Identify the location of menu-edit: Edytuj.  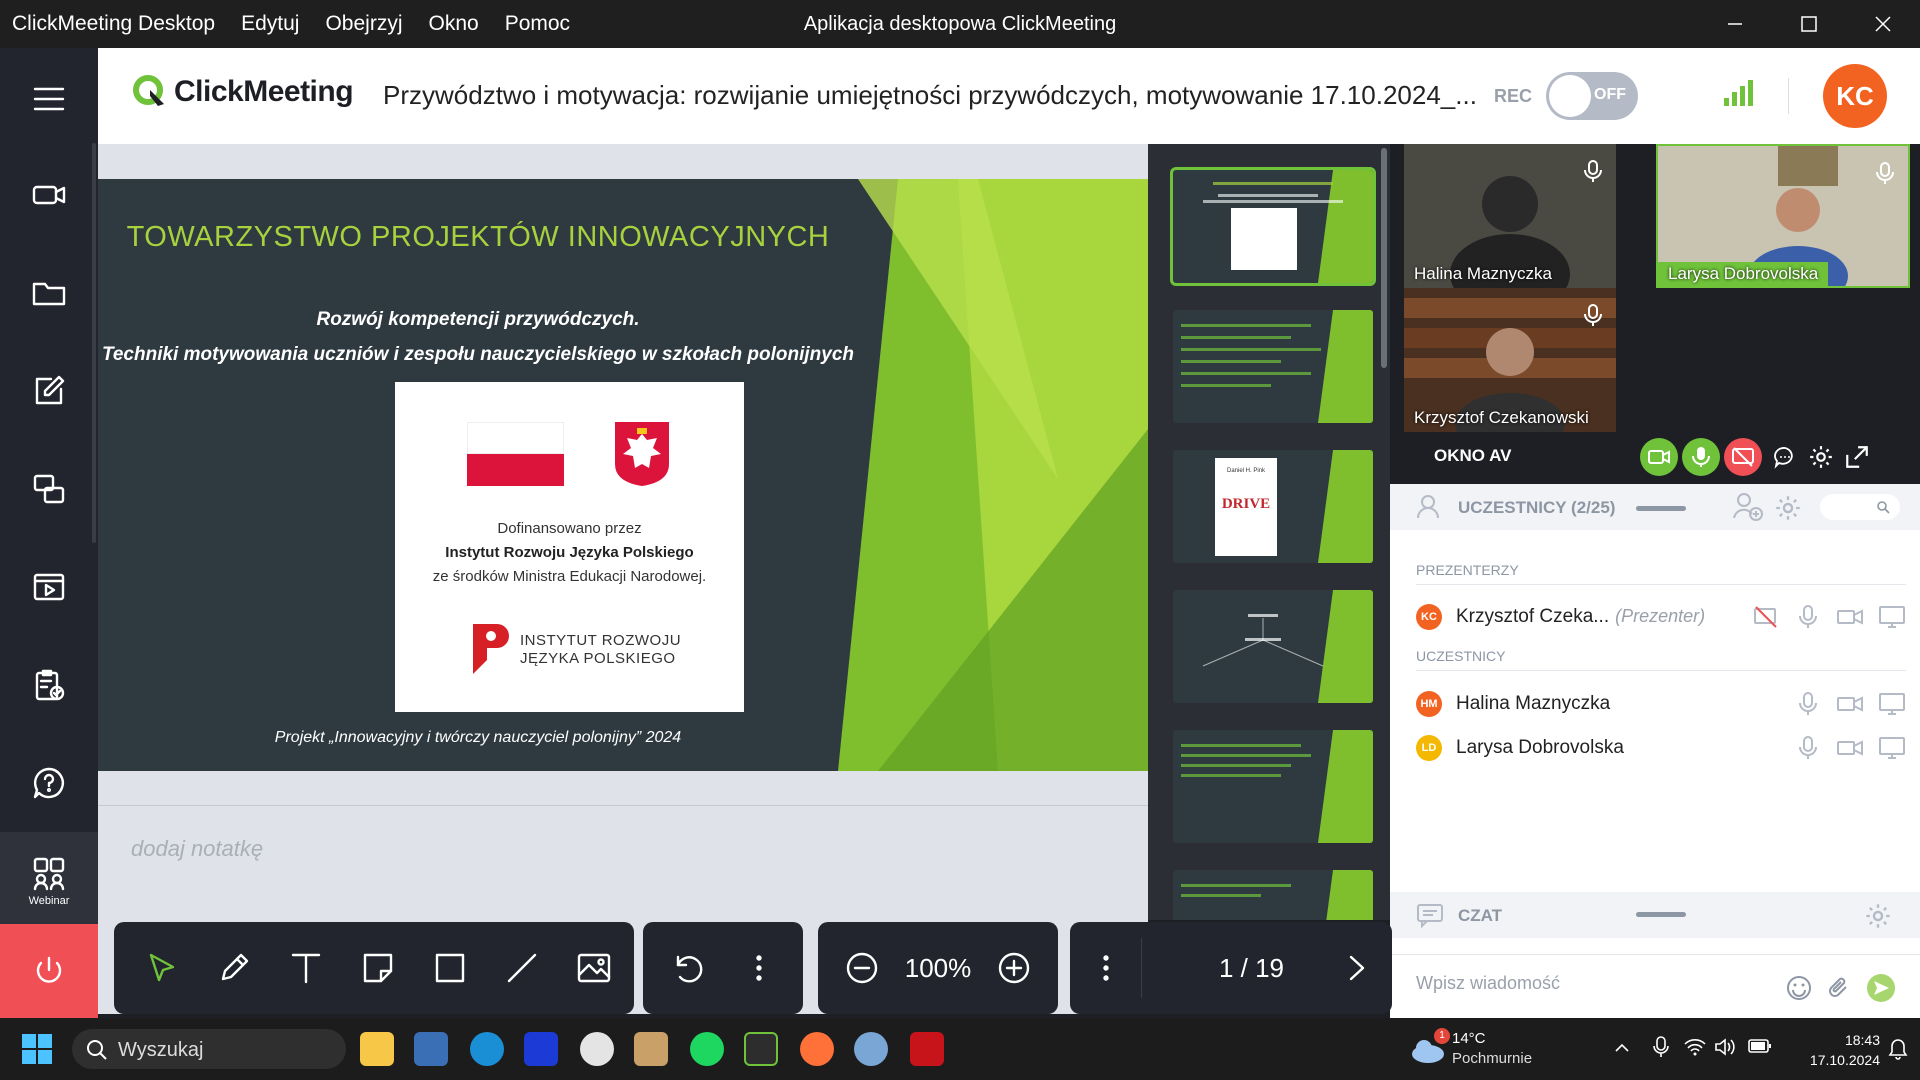
(270, 24).